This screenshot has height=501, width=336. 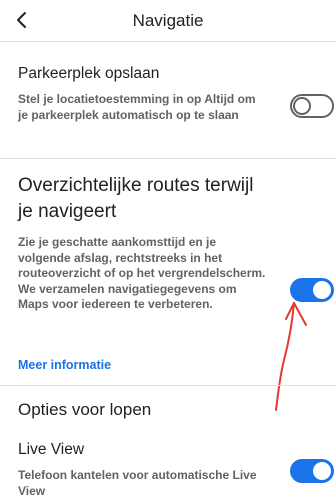 I want to click on app-header: Navigatie, so click(x=168, y=20).